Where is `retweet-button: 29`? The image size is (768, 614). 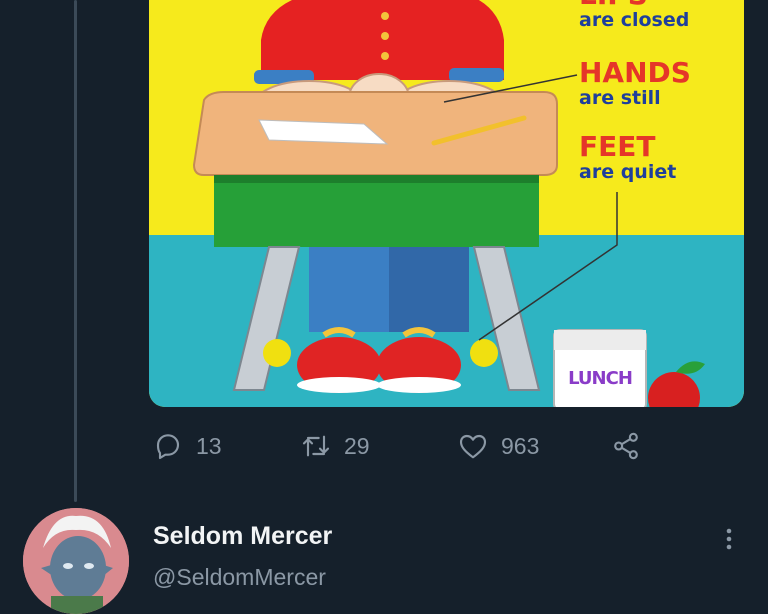
retweet-button: 29 is located at coordinates (335, 446).